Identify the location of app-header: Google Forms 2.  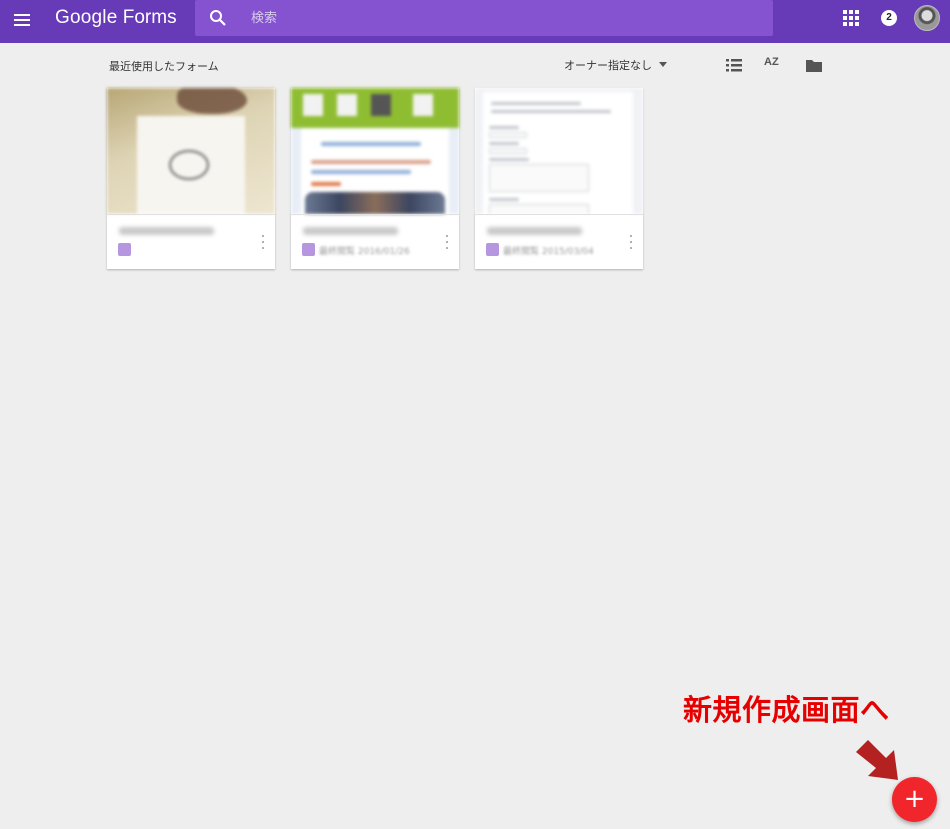
(475, 21).